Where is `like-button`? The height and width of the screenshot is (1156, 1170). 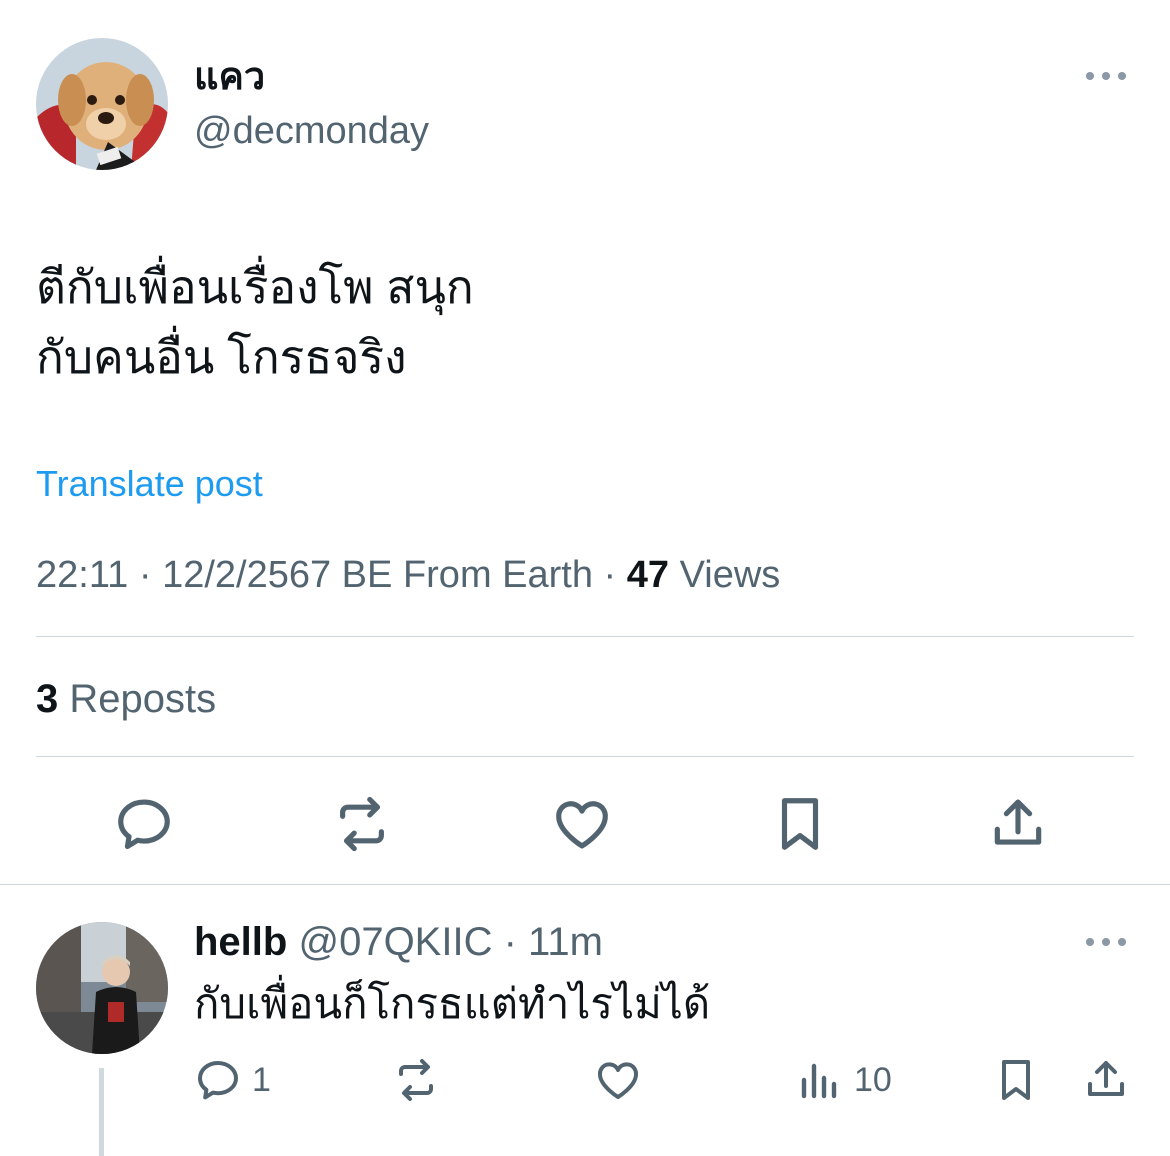
like-button is located at coordinates (582, 824).